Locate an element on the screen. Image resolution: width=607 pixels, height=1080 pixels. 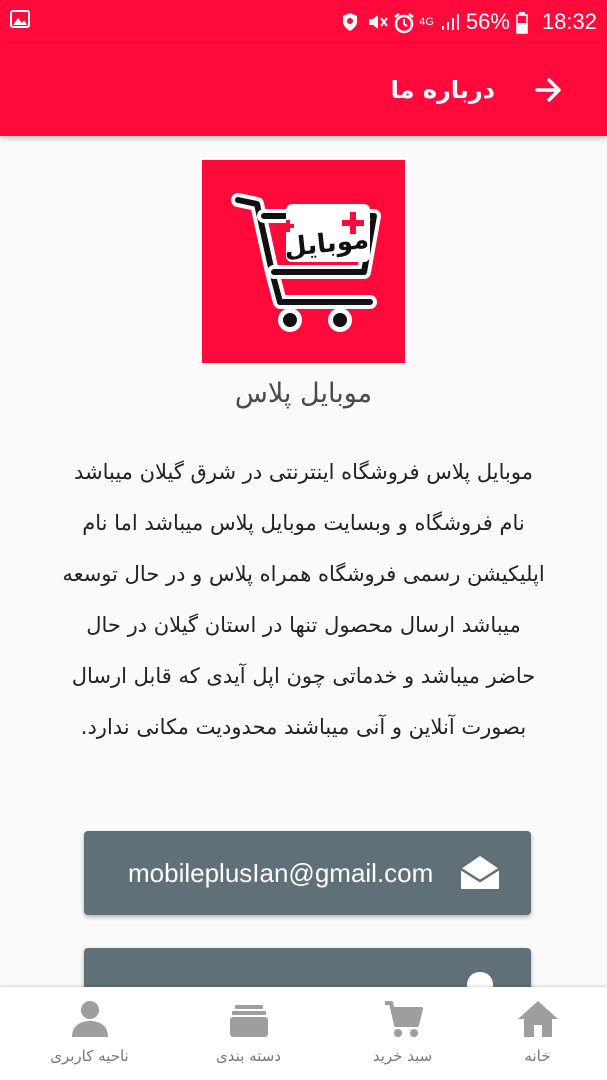
clock: 18:32 is located at coordinates (569, 21).